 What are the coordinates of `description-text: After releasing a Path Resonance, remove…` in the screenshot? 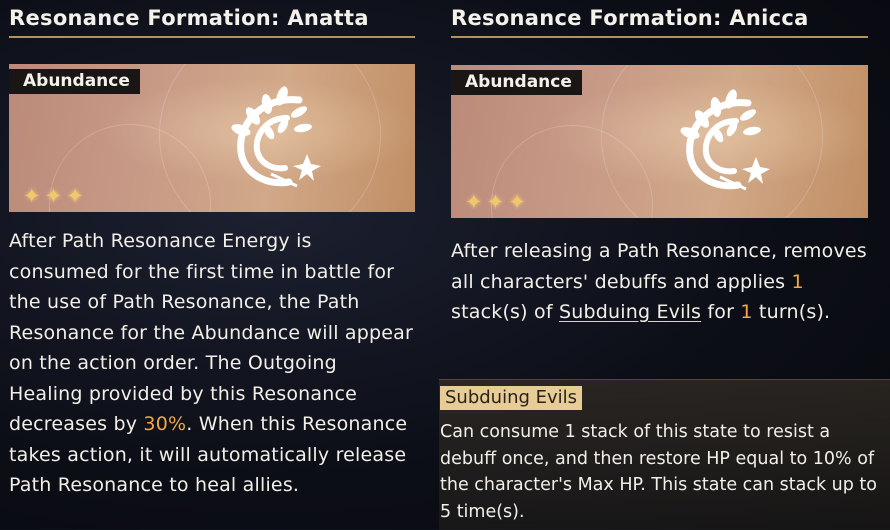 It's located at (659, 266).